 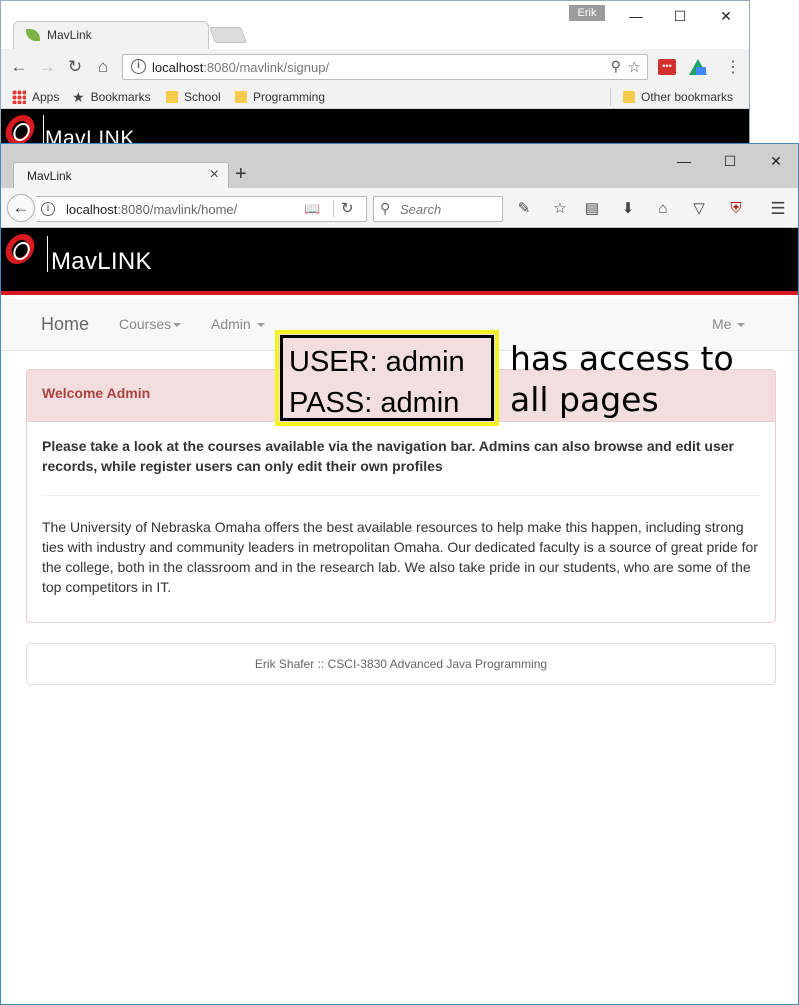 What do you see at coordinates (684, 161) in the screenshot?
I see `firefox-minimize-icon: —` at bounding box center [684, 161].